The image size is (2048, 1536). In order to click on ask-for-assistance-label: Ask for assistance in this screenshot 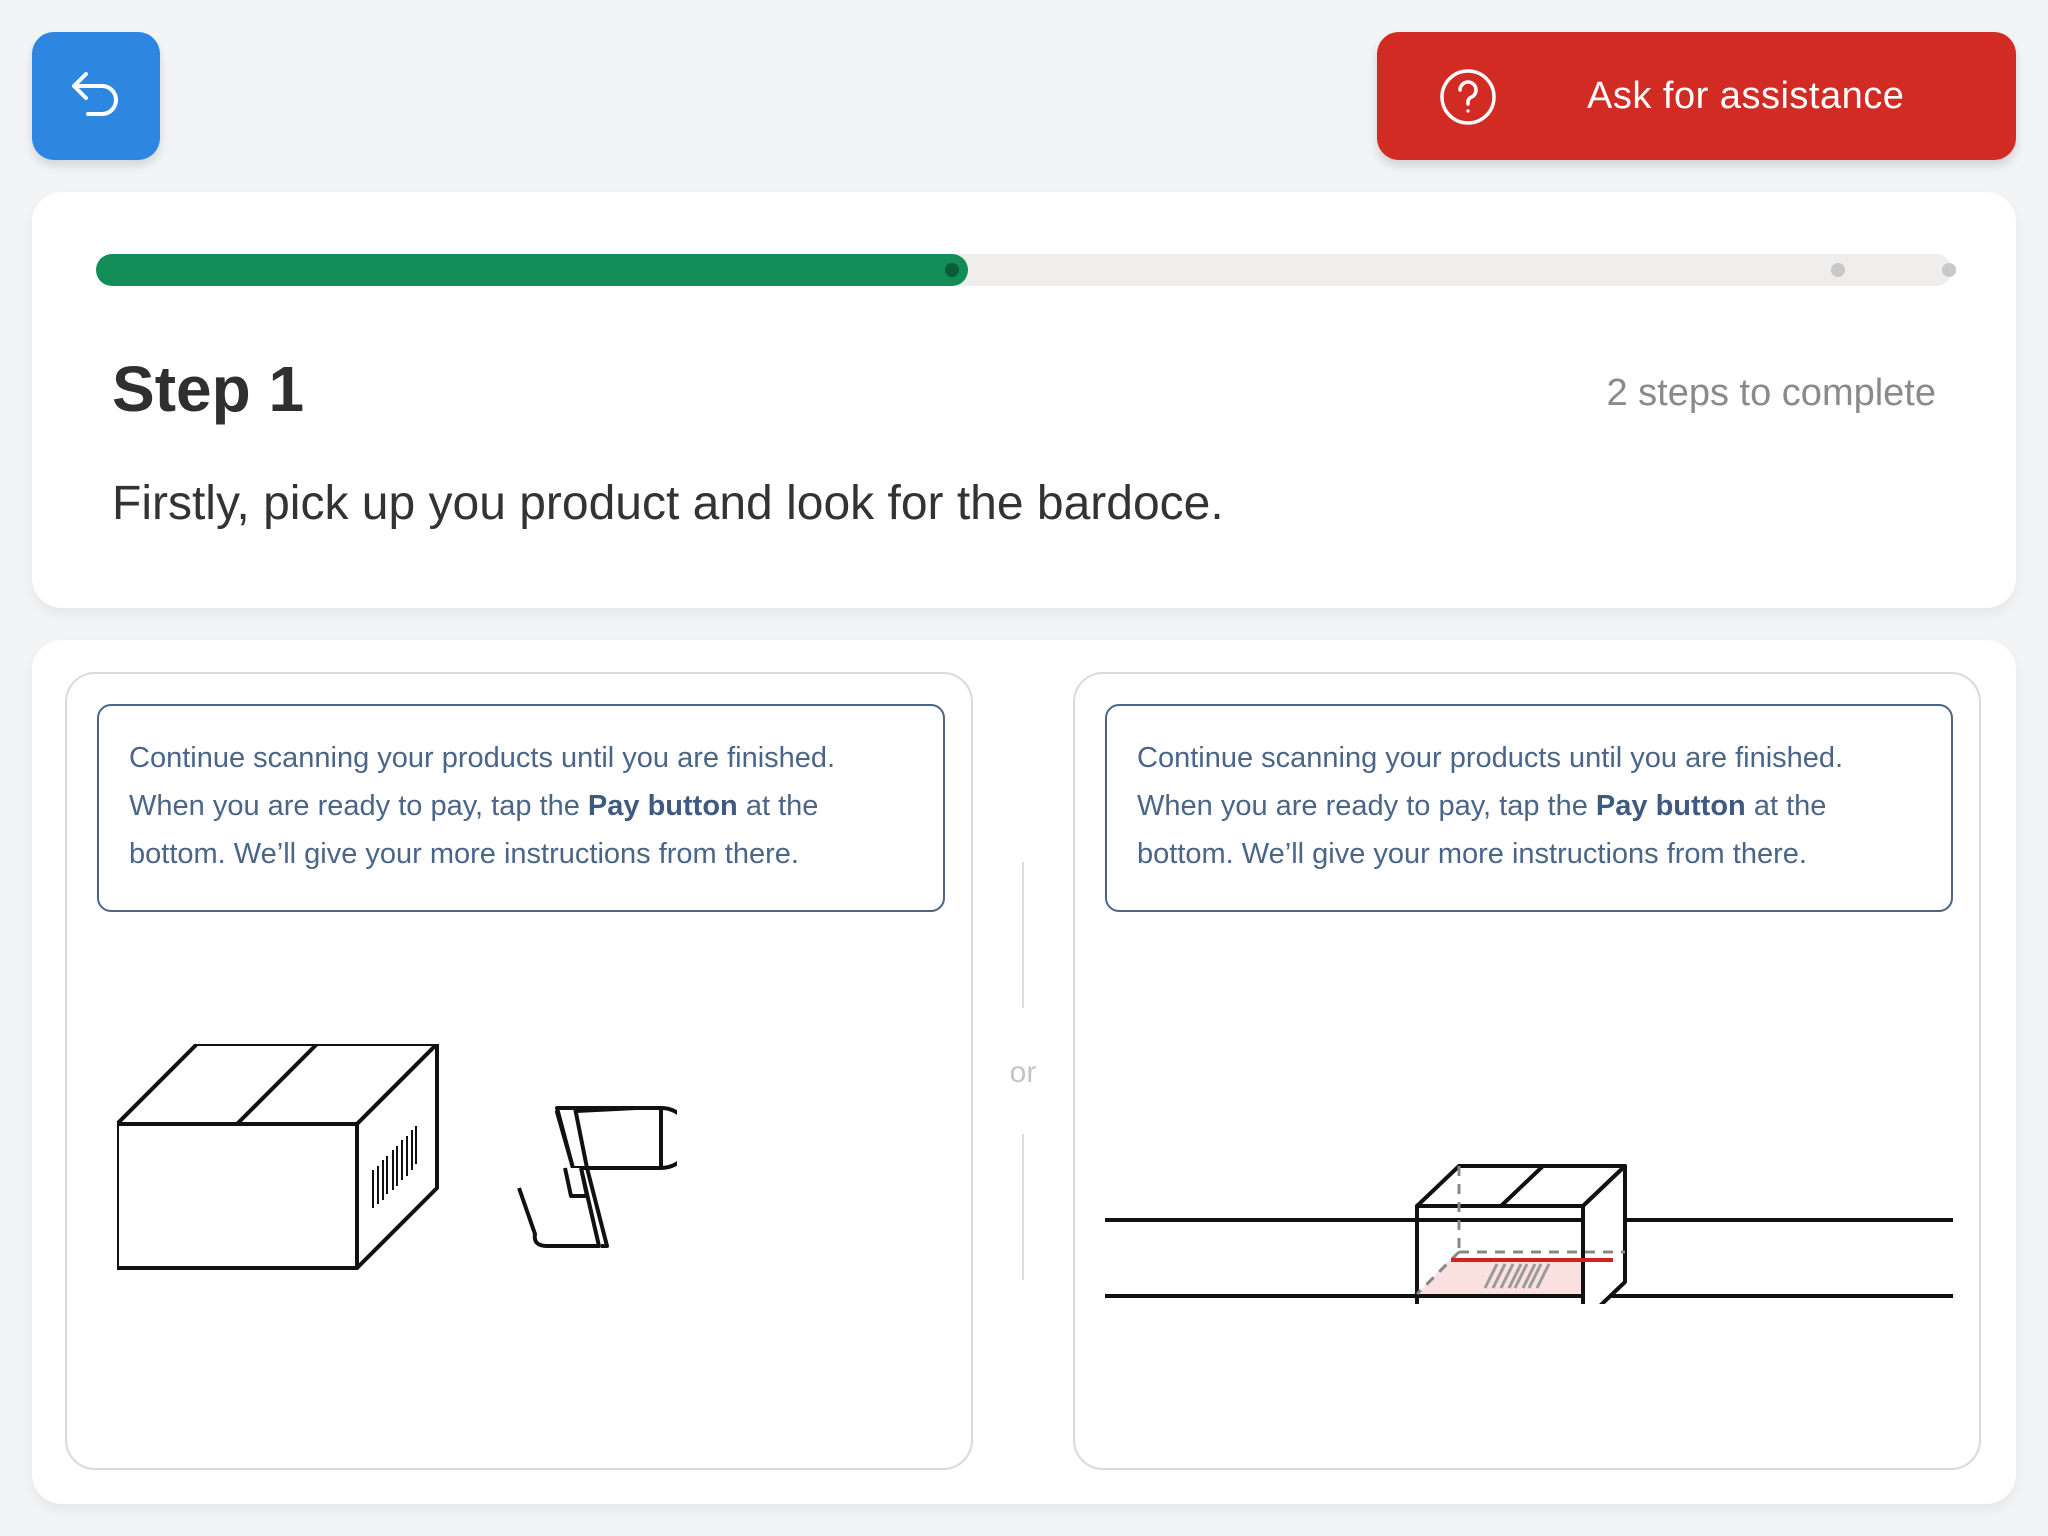, I will do `click(1746, 96)`.